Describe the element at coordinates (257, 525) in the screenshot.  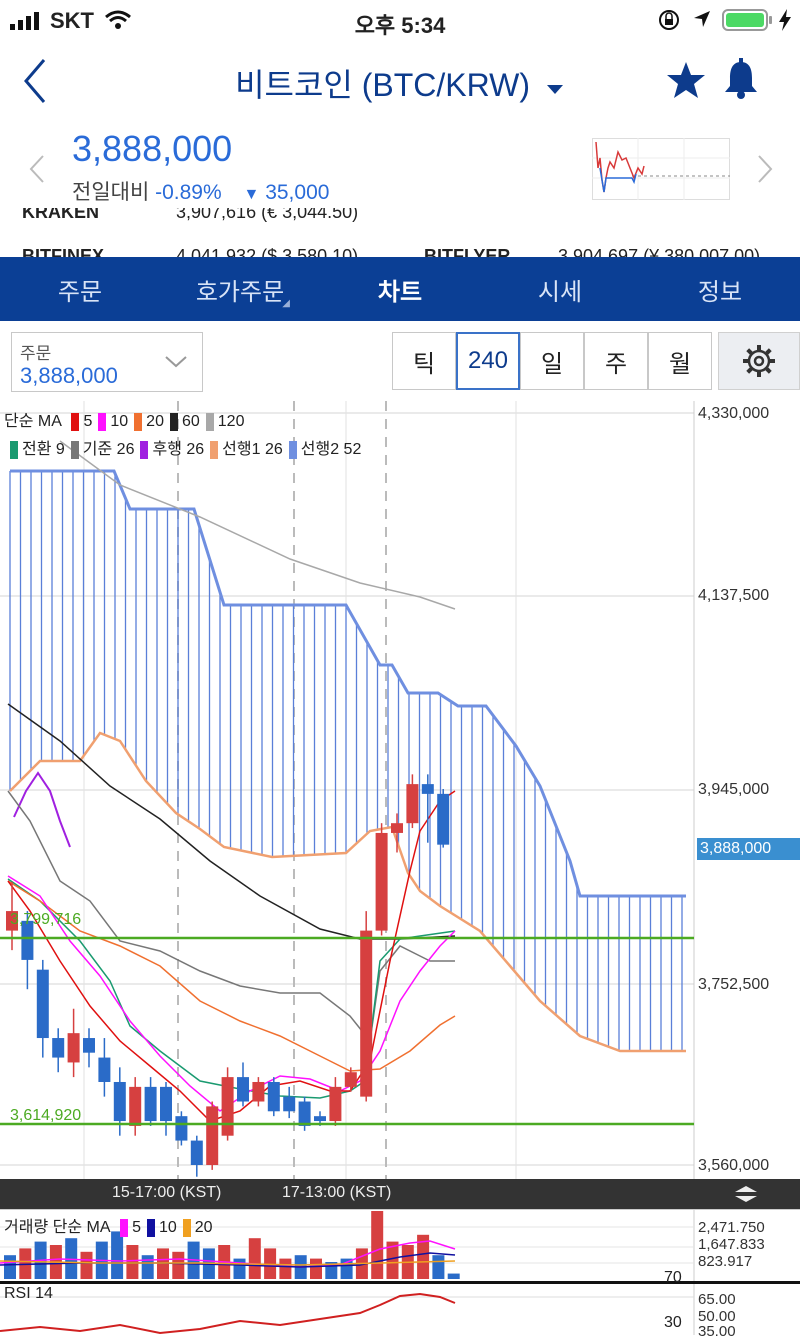
I see `ma120-line` at that location.